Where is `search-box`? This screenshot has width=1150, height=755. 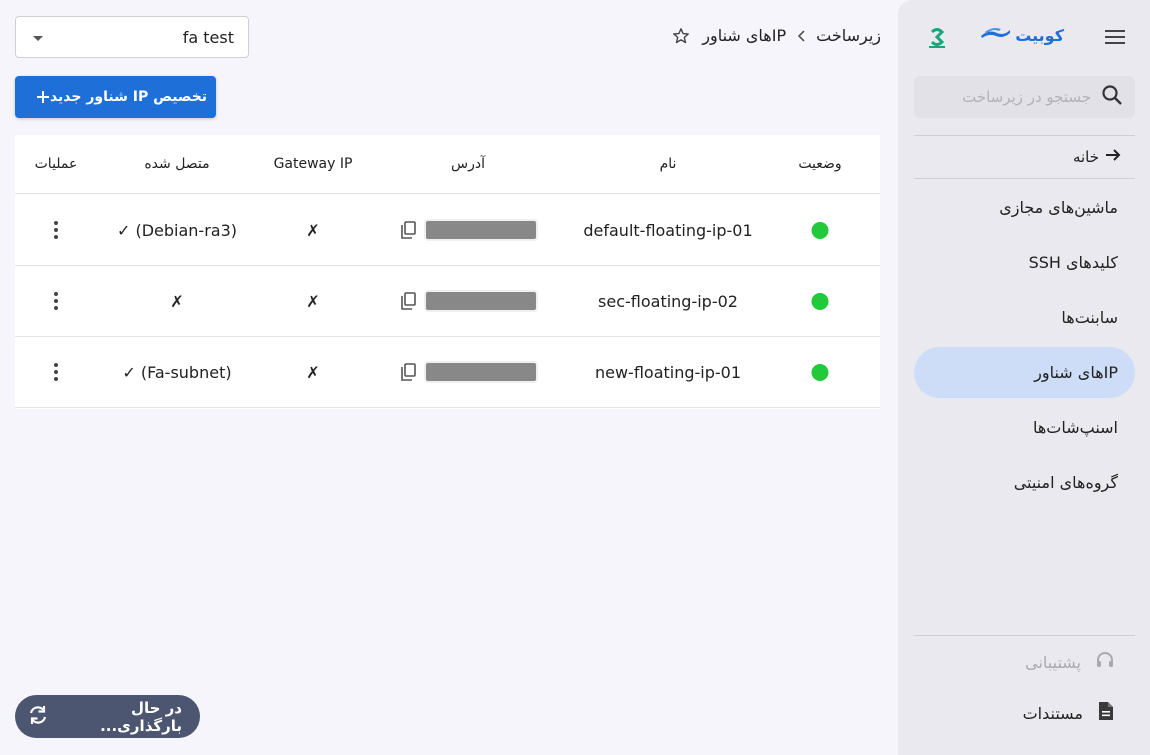
search-box is located at coordinates (1024, 97).